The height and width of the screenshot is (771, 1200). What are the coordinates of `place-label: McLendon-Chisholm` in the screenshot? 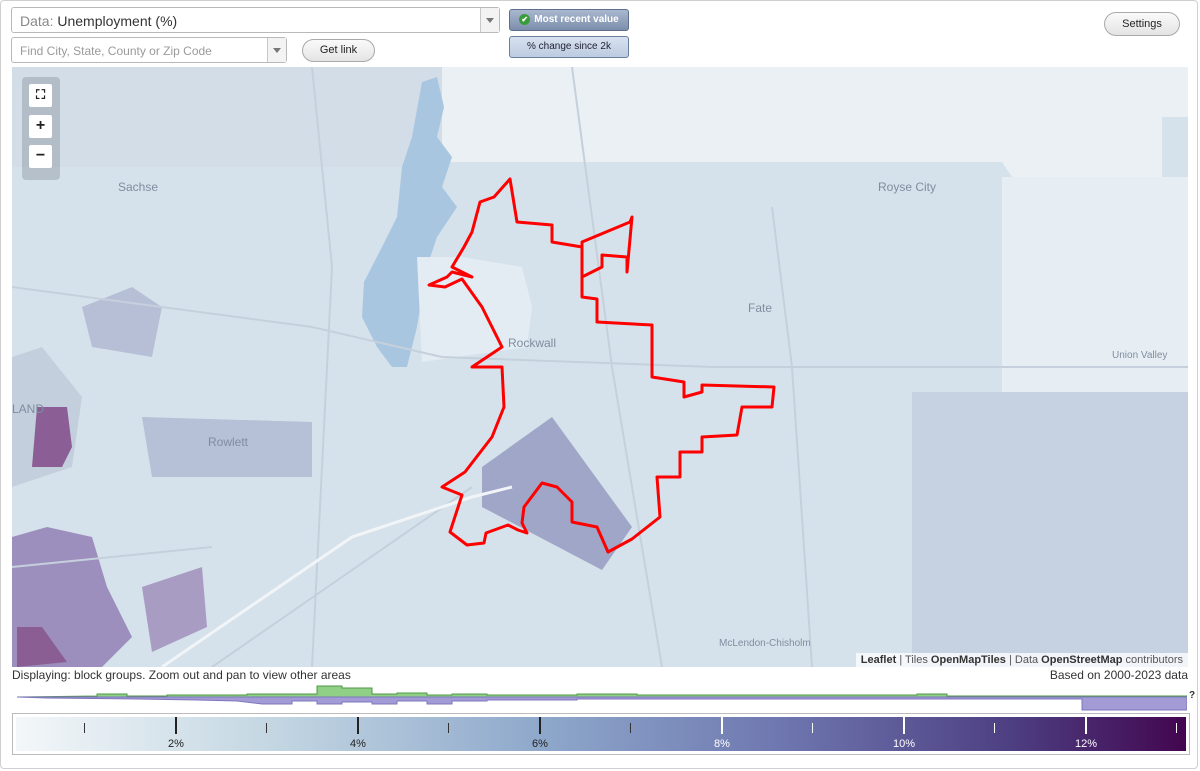 It's located at (765, 643).